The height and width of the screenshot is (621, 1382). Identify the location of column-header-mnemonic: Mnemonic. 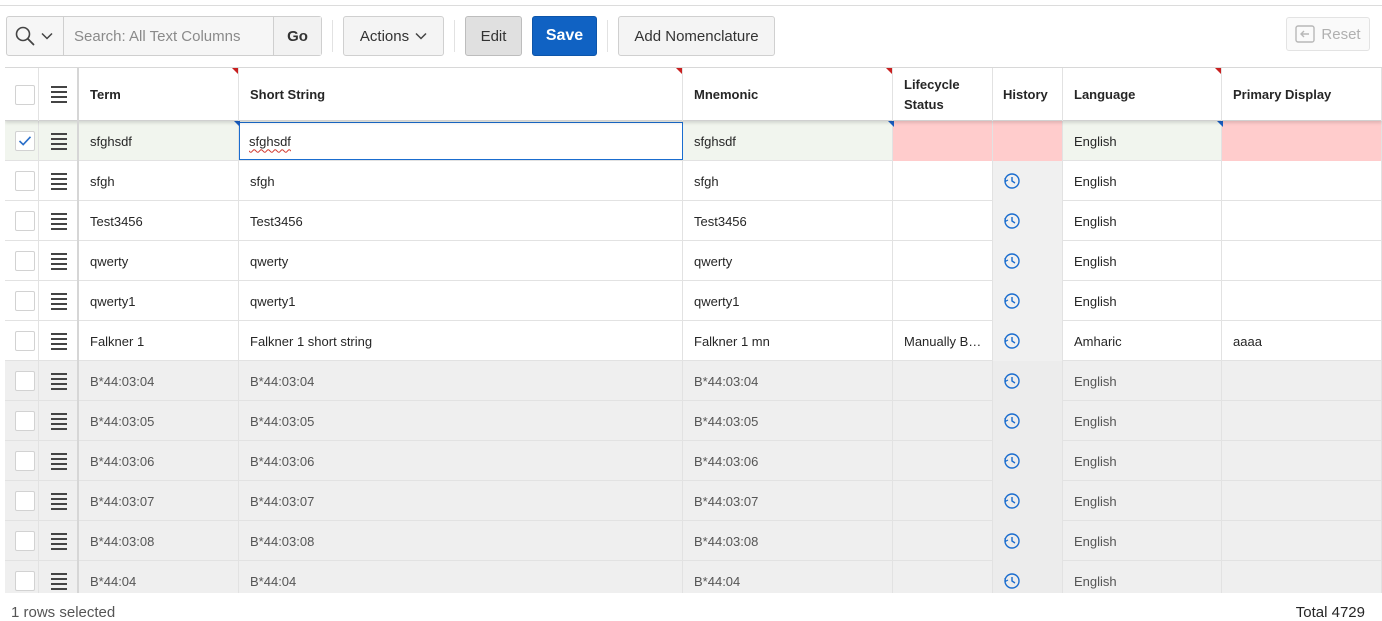
(788, 94).